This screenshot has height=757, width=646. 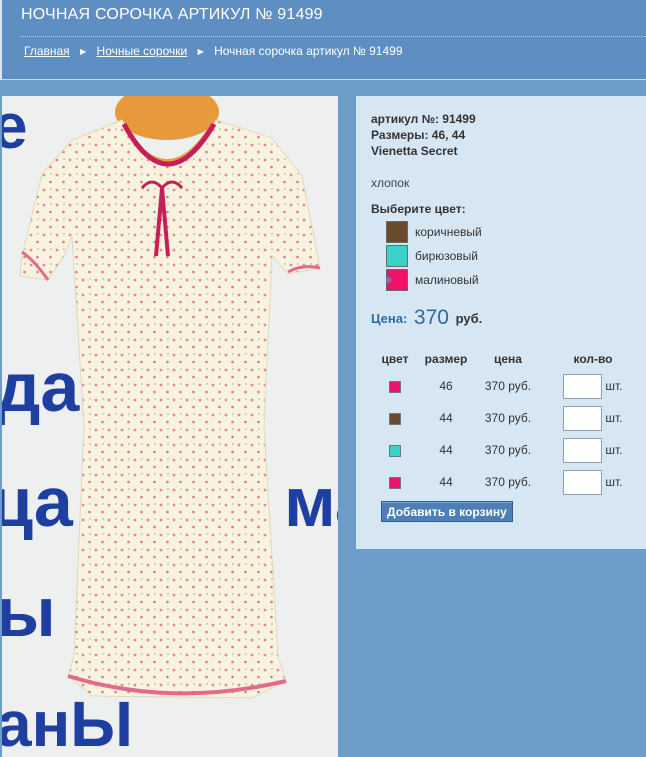 I want to click on col-header-color: цвет, so click(x=395, y=359).